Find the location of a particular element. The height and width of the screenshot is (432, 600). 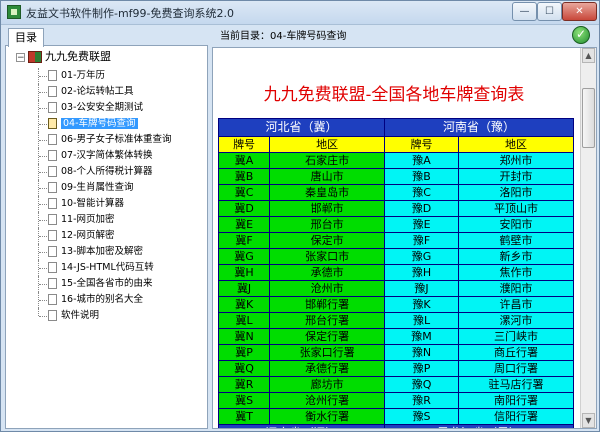

plate-code-cell: 冀H is located at coordinates (244, 272).